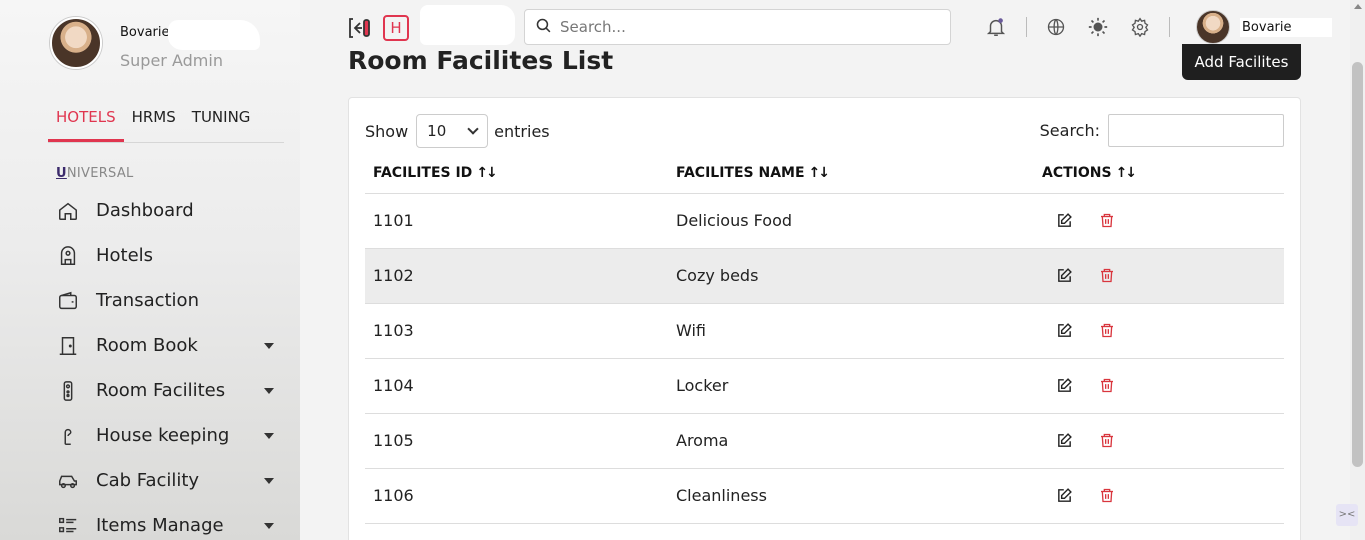 Image resolution: width=1365 pixels, height=540 pixels. Describe the element at coordinates (516, 331) in the screenshot. I see `facility-id-cell: 1103` at that location.